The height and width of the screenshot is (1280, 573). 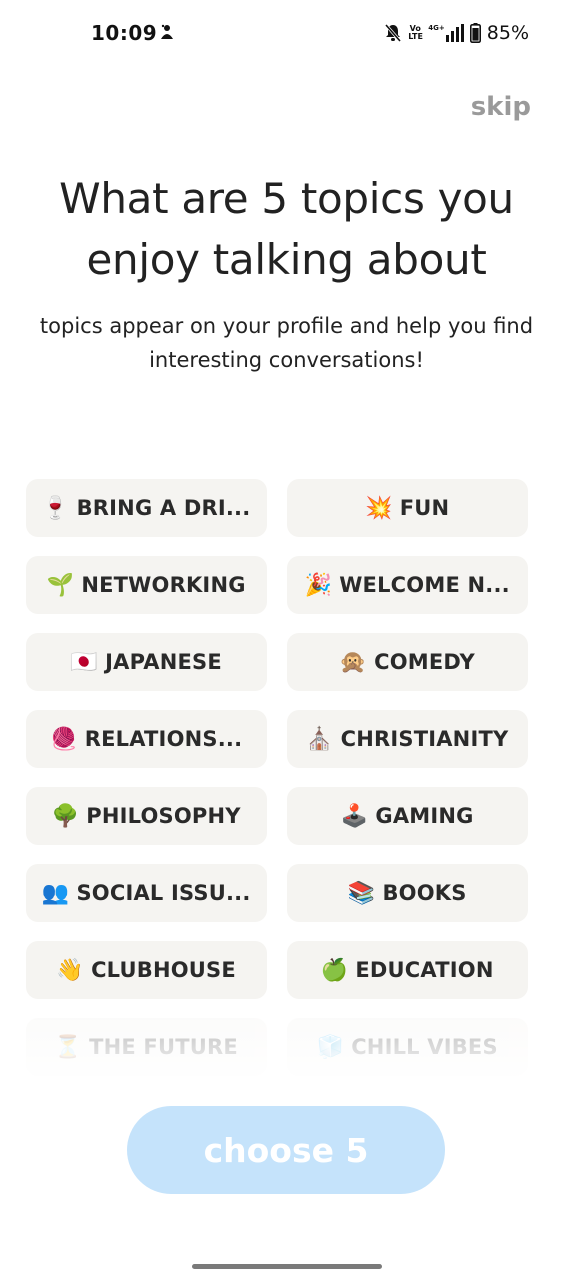 What do you see at coordinates (163, 970) in the screenshot?
I see `topic-label: CLUBHOUSE` at bounding box center [163, 970].